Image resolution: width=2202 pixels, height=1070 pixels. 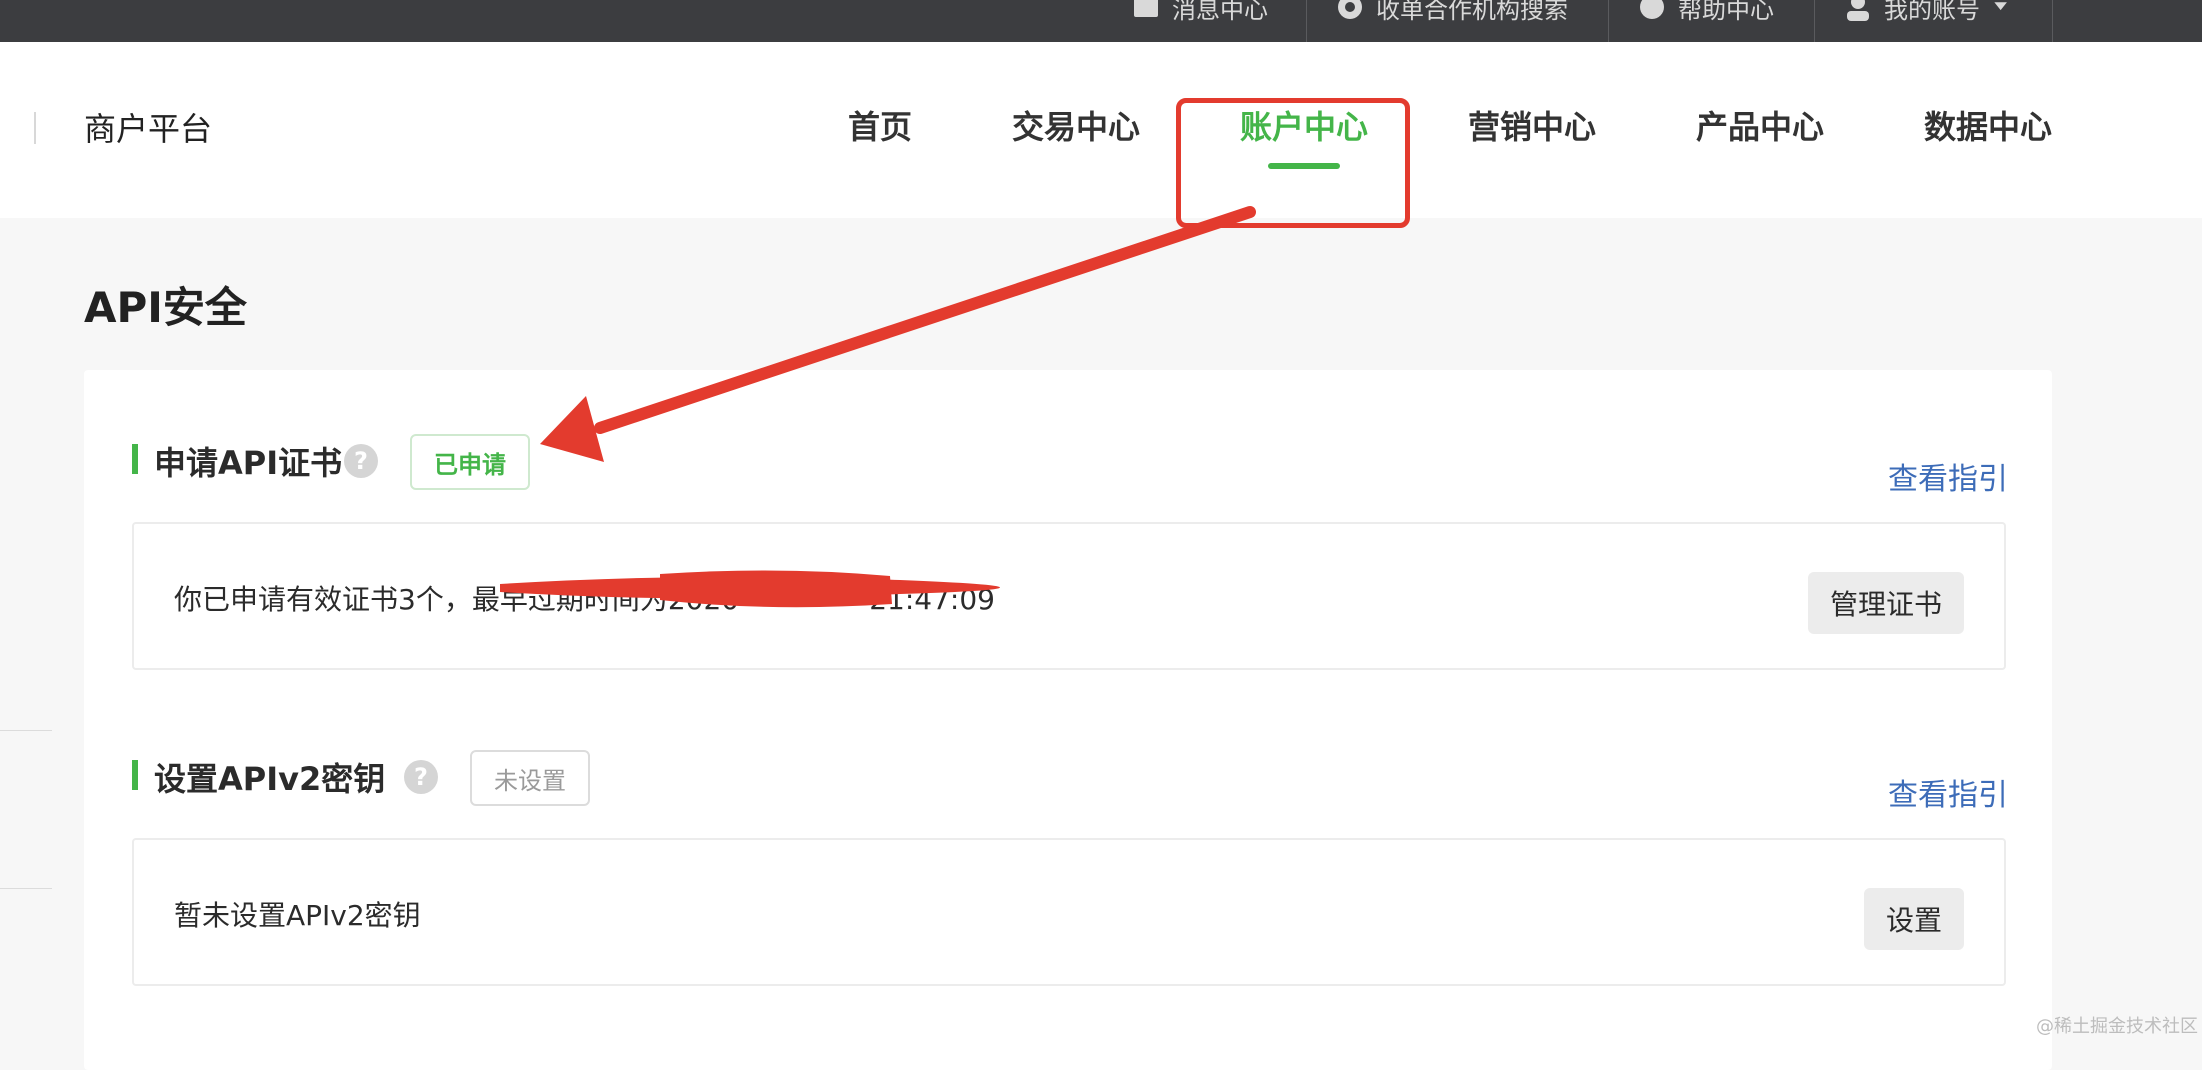 I want to click on section-title-api-cert: 申请API证书, so click(x=248, y=463).